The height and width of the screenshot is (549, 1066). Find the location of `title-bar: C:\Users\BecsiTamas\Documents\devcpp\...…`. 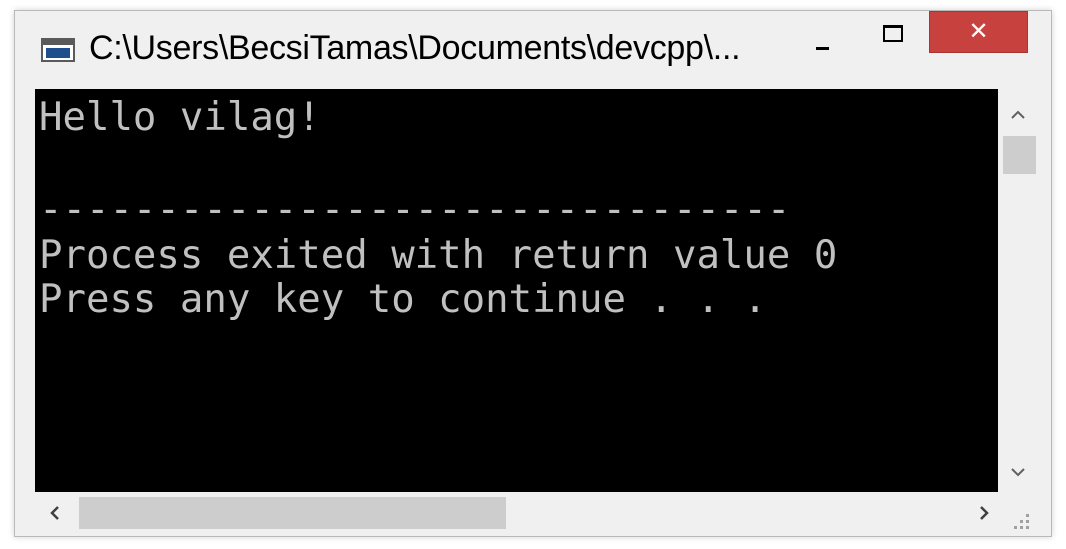

title-bar: C:\Users\BecsiTamas\Documents\devcpp\...… is located at coordinates (533, 50).